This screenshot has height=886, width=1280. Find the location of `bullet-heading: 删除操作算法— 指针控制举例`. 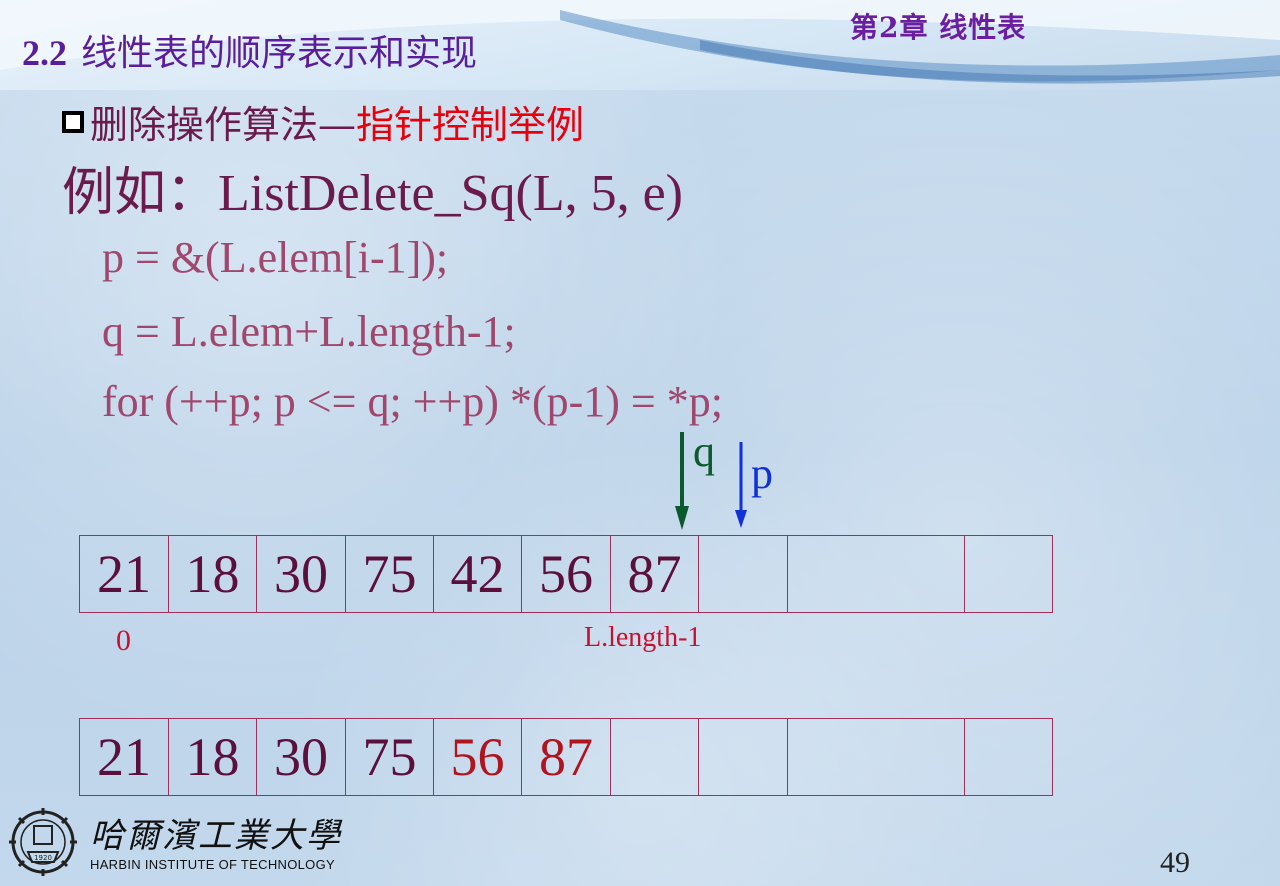

bullet-heading: 删除操作算法— 指针控制举例 is located at coordinates (323, 121).